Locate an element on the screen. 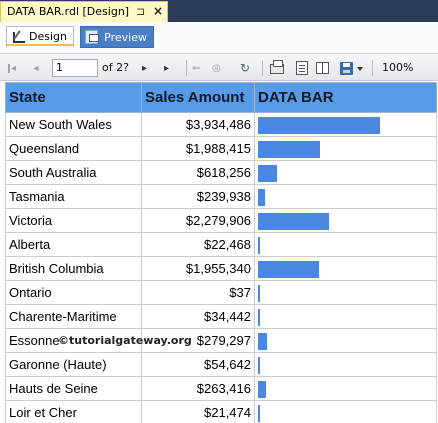 This screenshot has width=438, height=423. state-cell: Essonne is located at coordinates (73, 340).